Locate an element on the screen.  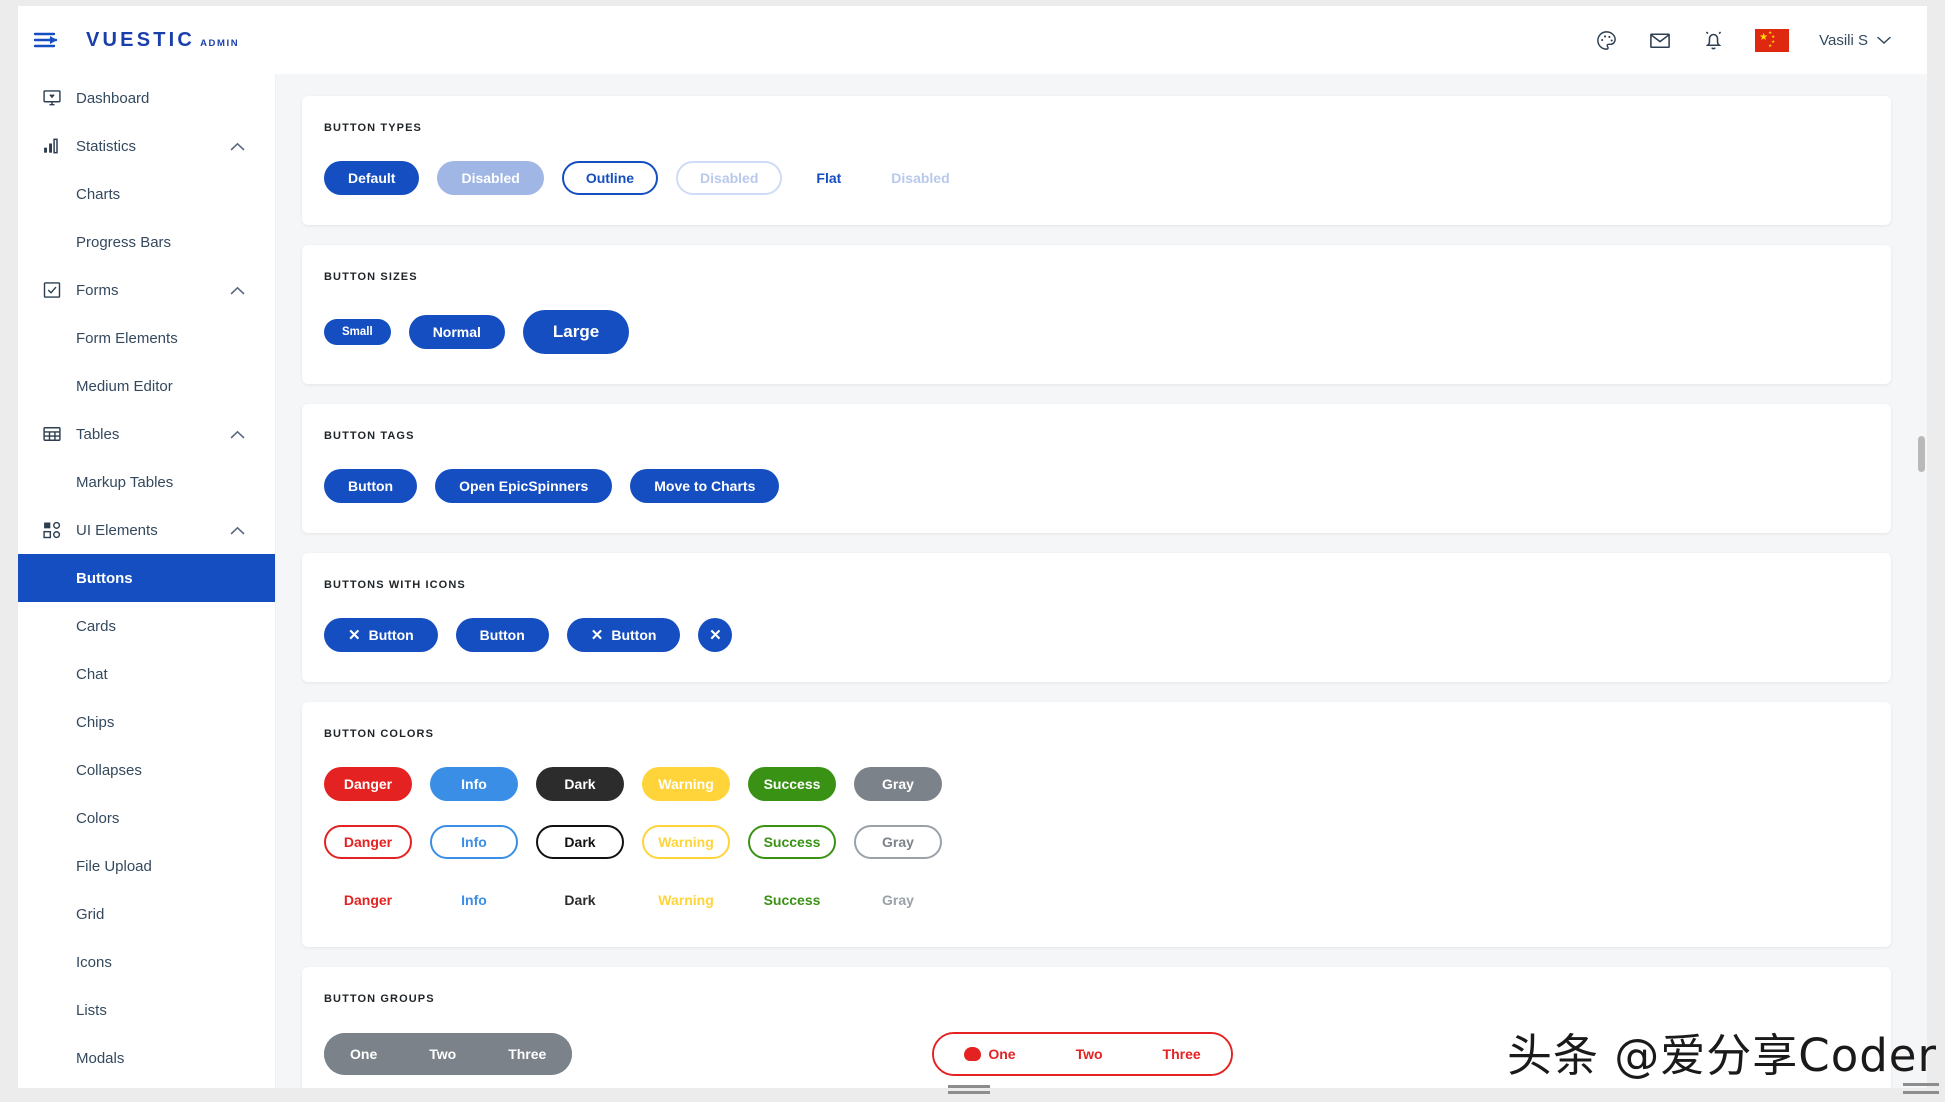
button-colors-solid-row: Danger Info Dark Warning Success Gray is located at coordinates (1096, 784).